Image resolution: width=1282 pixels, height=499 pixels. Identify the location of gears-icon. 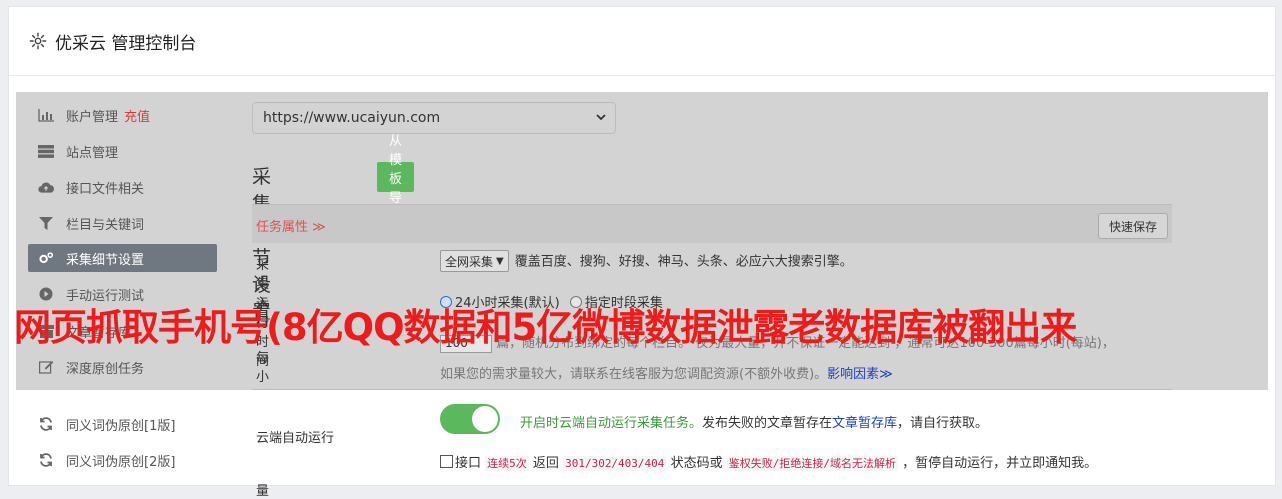
(46, 258).